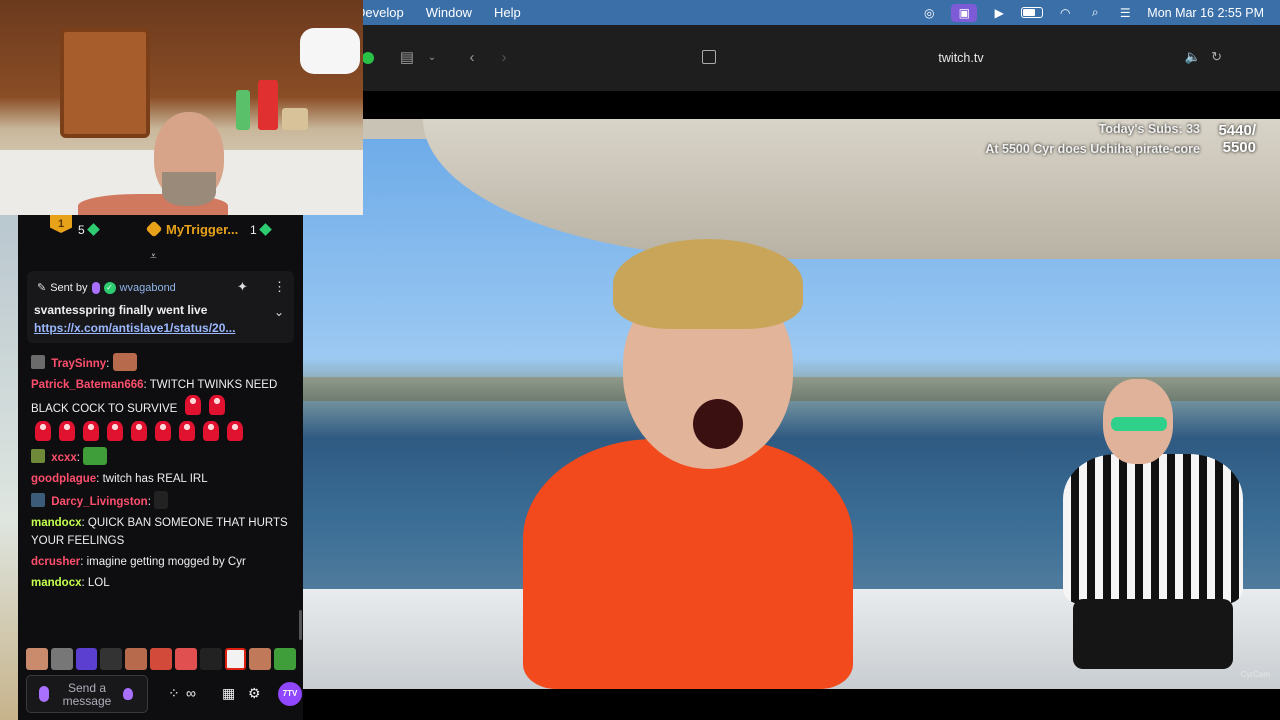  I want to click on seventv-button: 7TV, so click(290, 694).